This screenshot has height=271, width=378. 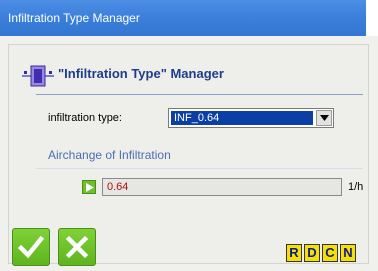 I want to click on title-bar: Infiltration Type Manager, so click(x=183, y=18).